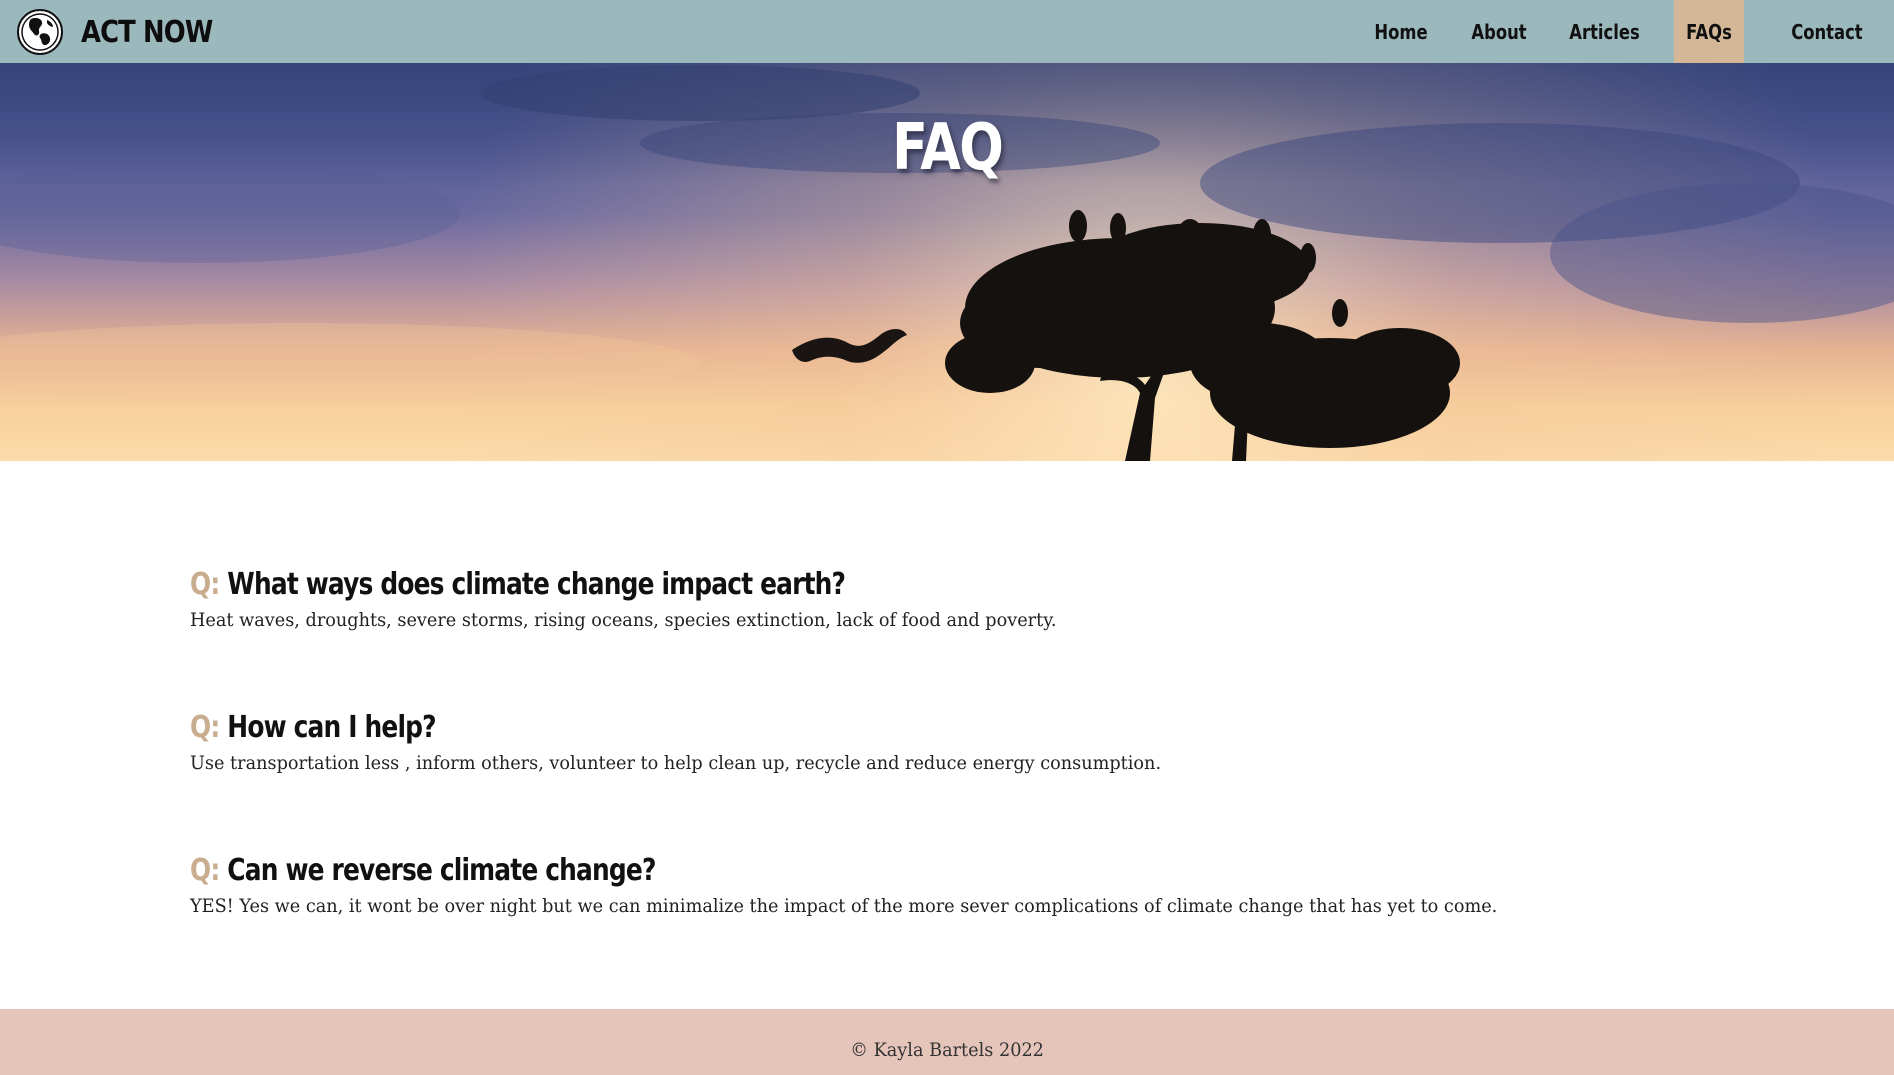 The image size is (1894, 1075). What do you see at coordinates (1708, 31) in the screenshot?
I see `nav-item-faqs: FAQs` at bounding box center [1708, 31].